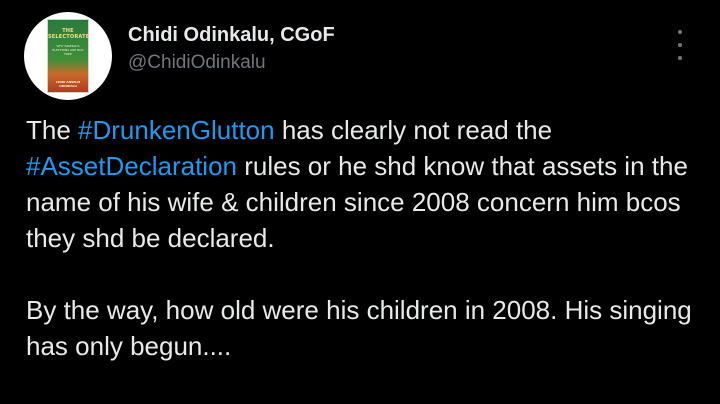 This screenshot has width=720, height=404. Describe the element at coordinates (197, 63) in the screenshot. I see `author-handle: @ChidiOdinkalu` at that location.